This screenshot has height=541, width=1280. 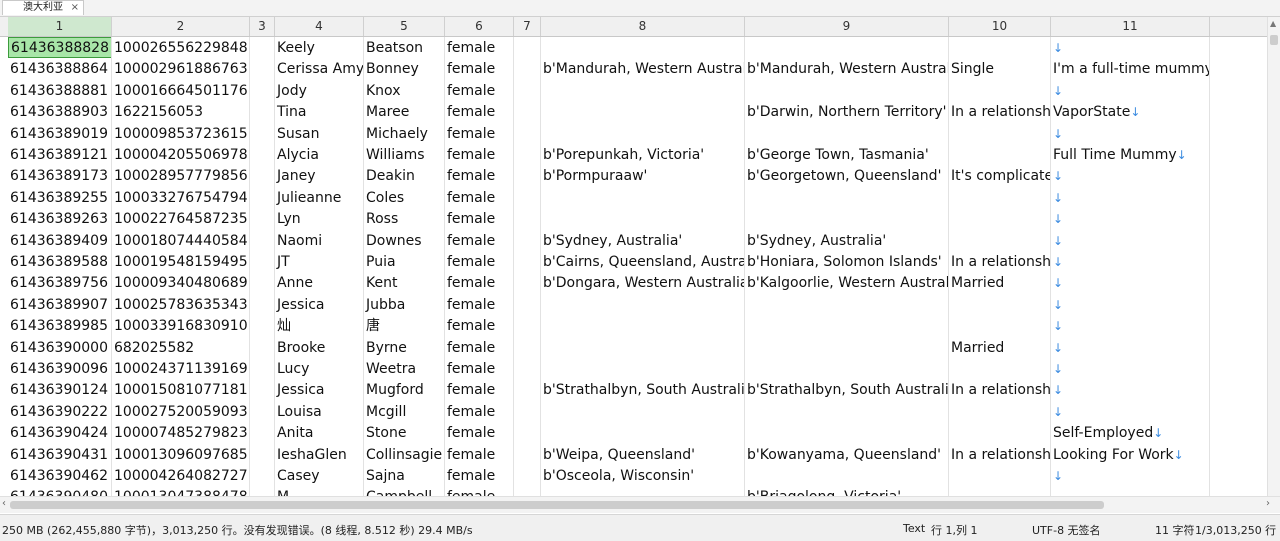 I want to click on table-cell: 100019548159495, so click(x=181, y=261).